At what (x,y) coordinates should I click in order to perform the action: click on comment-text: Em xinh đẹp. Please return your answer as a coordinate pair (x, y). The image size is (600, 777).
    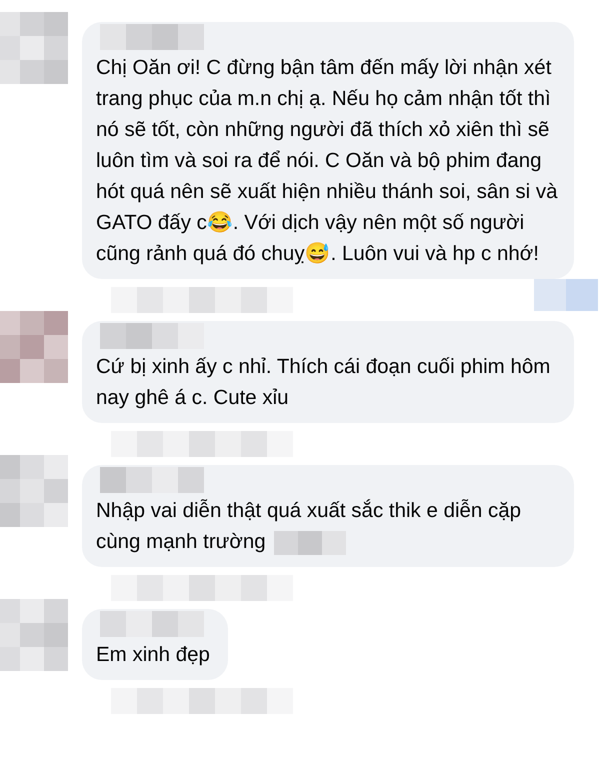
    Looking at the image, I should click on (153, 655).